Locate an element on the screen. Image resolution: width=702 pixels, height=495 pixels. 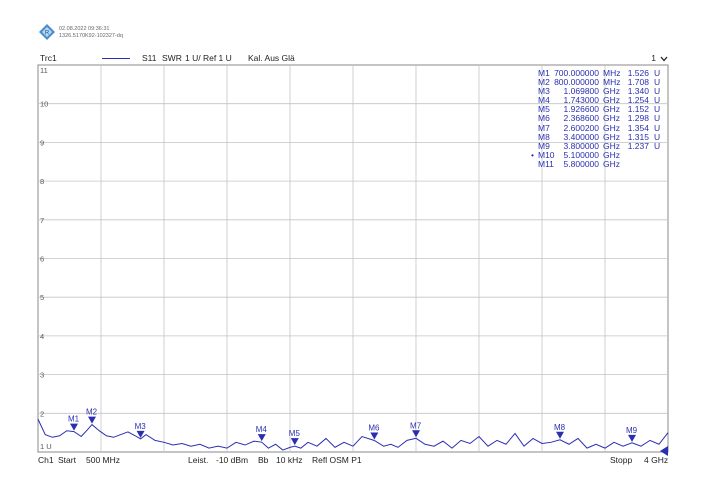
y-tick-label: 3 is located at coordinates (42, 375).